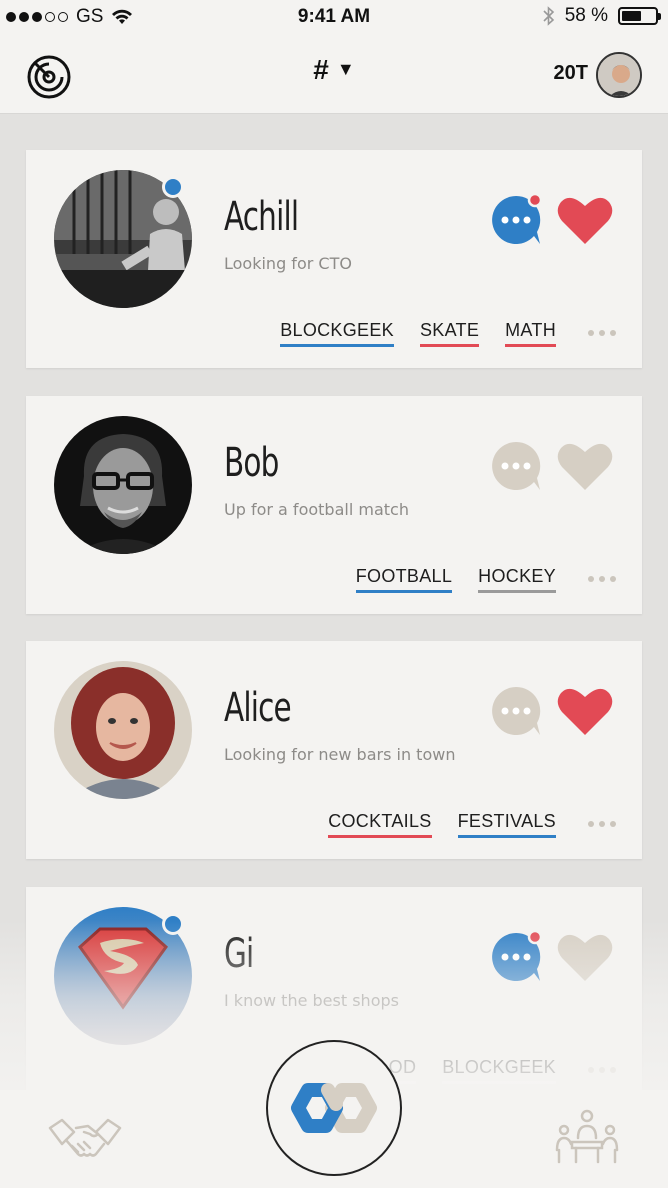  What do you see at coordinates (288, 263) in the screenshot?
I see `person-status: Looking for CTO` at bounding box center [288, 263].